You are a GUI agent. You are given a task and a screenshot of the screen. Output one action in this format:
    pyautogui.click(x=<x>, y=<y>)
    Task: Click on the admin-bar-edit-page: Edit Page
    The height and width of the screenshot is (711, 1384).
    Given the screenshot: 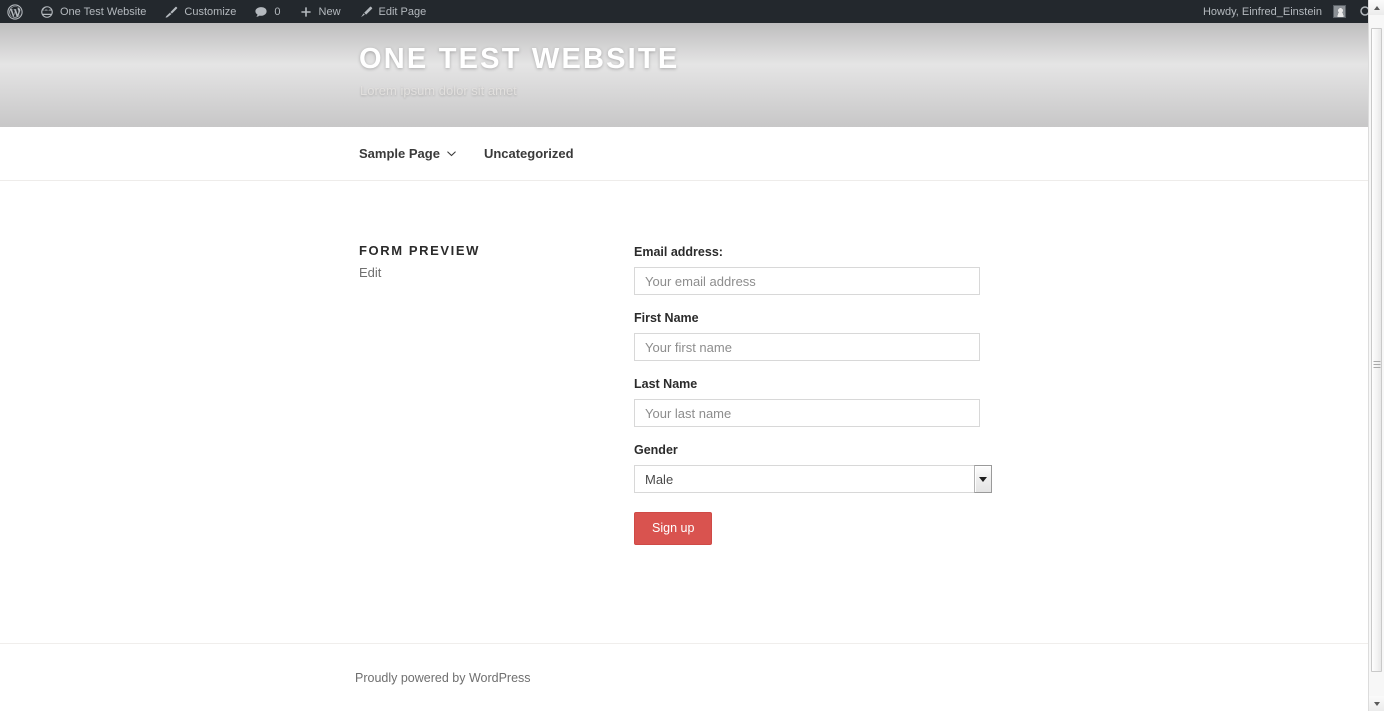 What is the action you would take?
    pyautogui.click(x=393, y=11)
    